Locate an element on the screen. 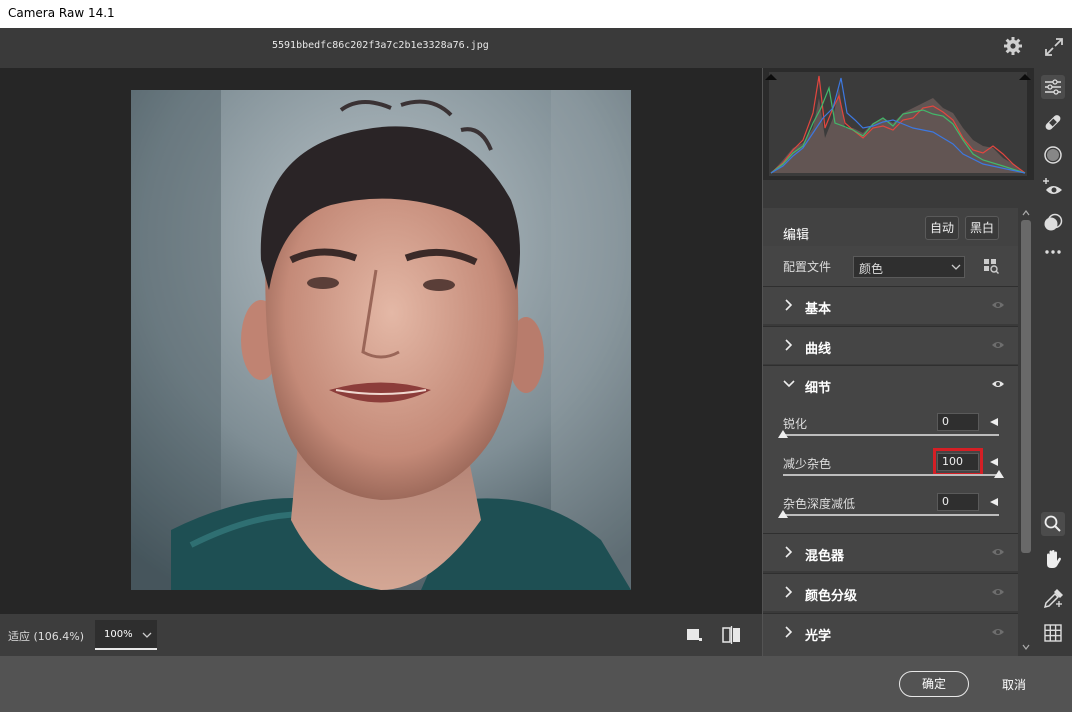 This screenshot has height=712, width=1072. tool-strip is located at coordinates (1053, 362).